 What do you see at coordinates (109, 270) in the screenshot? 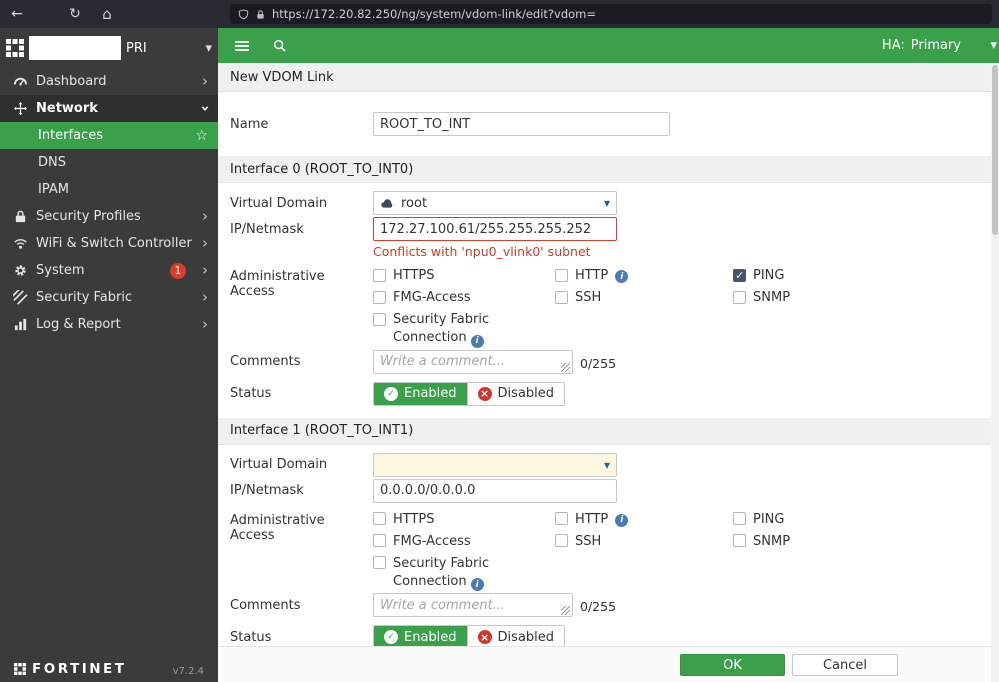
I see `sidebar-item-system: System 1` at bounding box center [109, 270].